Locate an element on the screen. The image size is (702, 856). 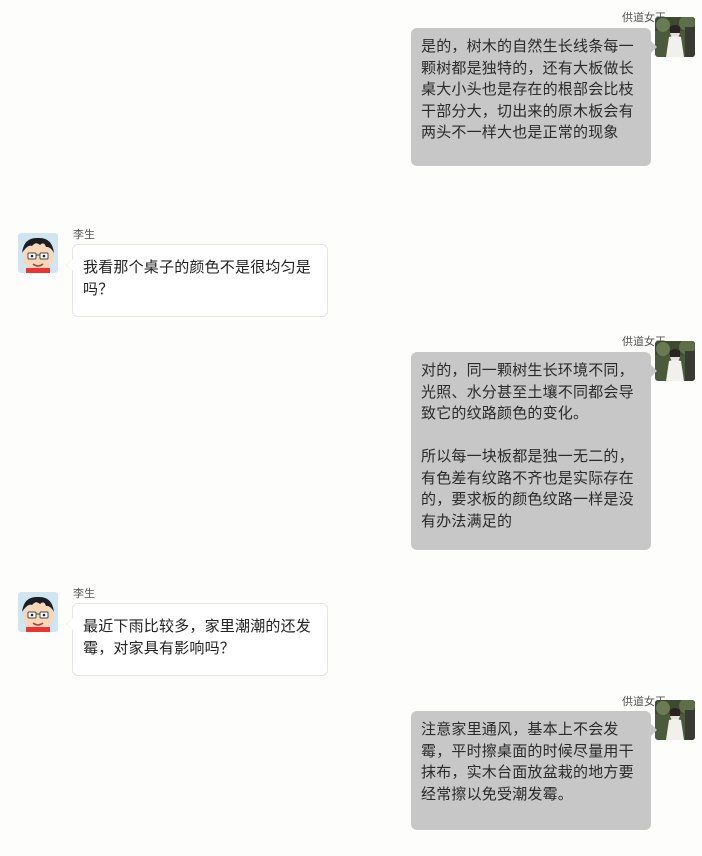
message-bubble-left: 最近下雨比较多，家里潮潮的还发霉，对家具有影响吗？ is located at coordinates (197, 639).